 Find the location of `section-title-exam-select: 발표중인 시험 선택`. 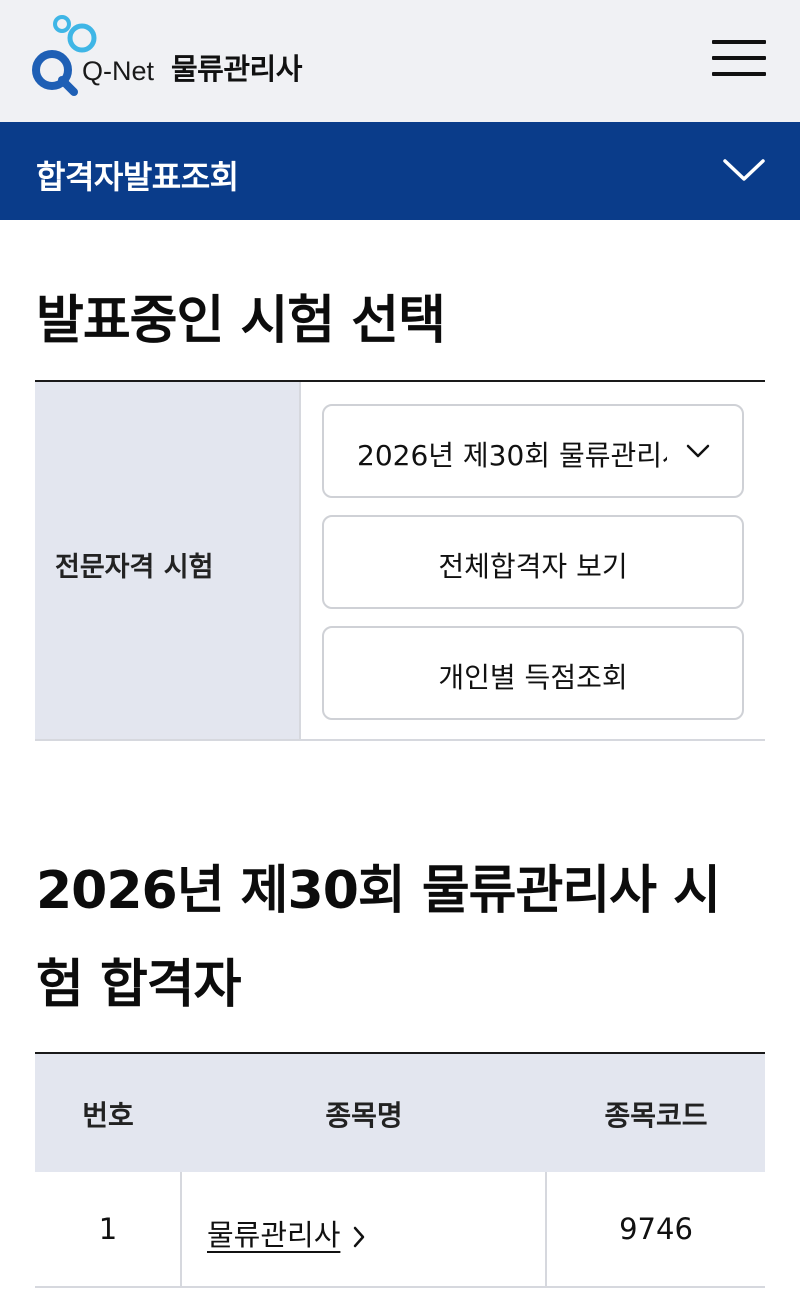

section-title-exam-select: 발표중인 시험 선택 is located at coordinates (241, 321).